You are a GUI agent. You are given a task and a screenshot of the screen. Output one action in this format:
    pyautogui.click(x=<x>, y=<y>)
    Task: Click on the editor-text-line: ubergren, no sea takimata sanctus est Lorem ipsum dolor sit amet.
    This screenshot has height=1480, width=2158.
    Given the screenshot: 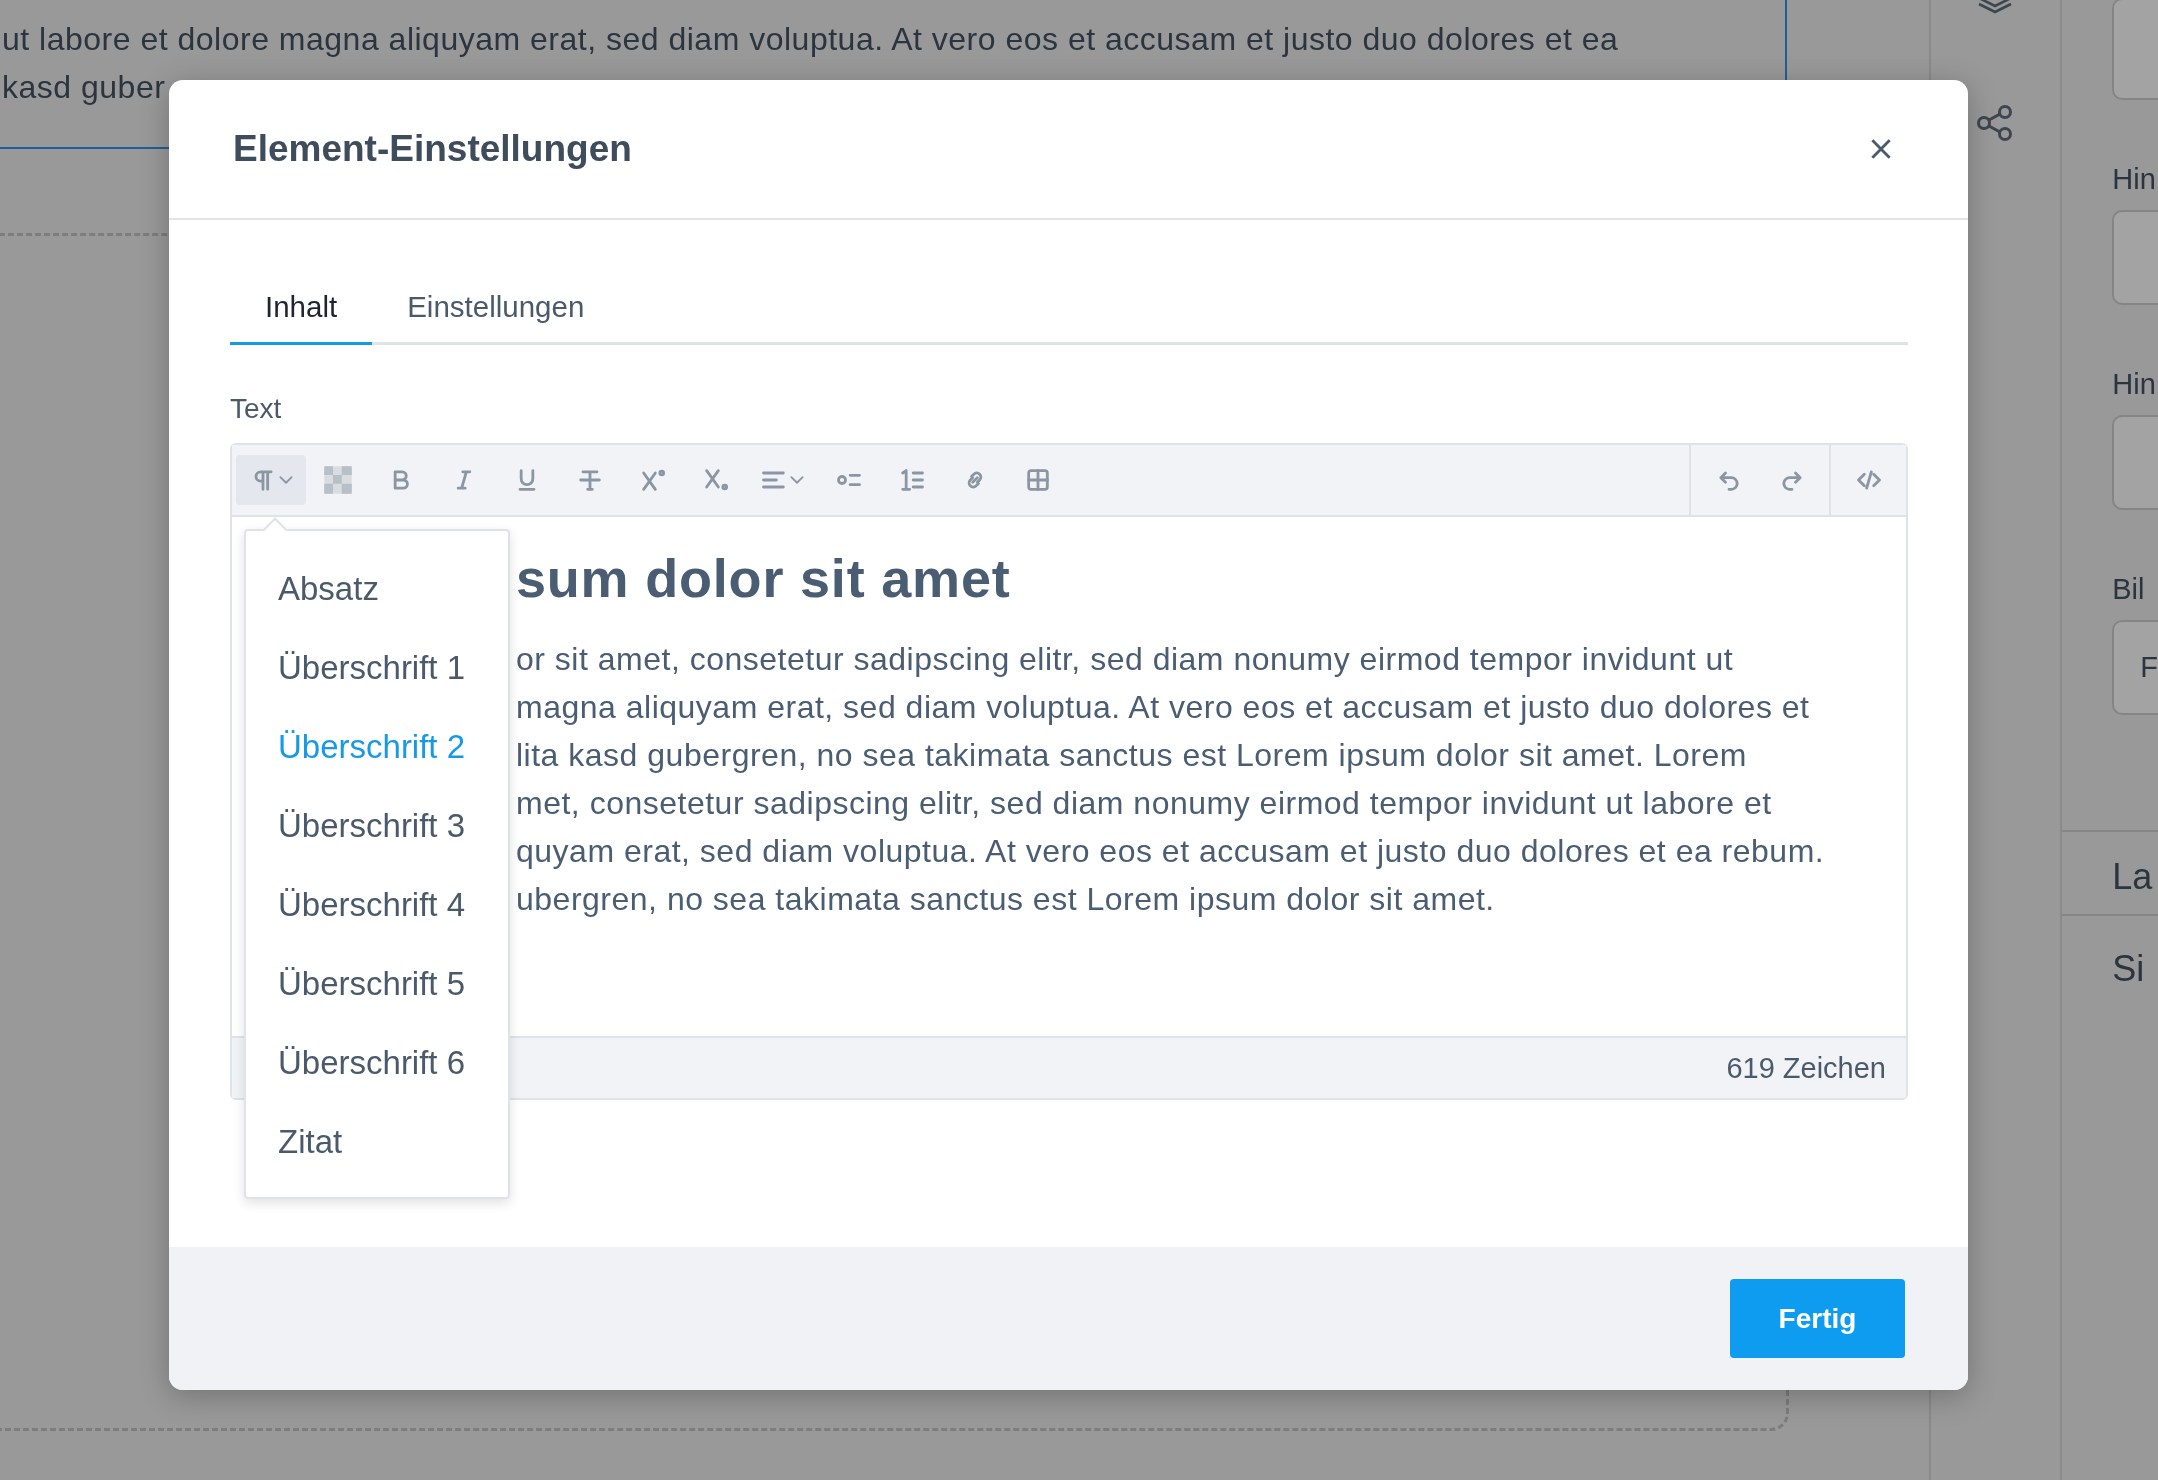 What is the action you would take?
    pyautogui.click(x=1006, y=899)
    